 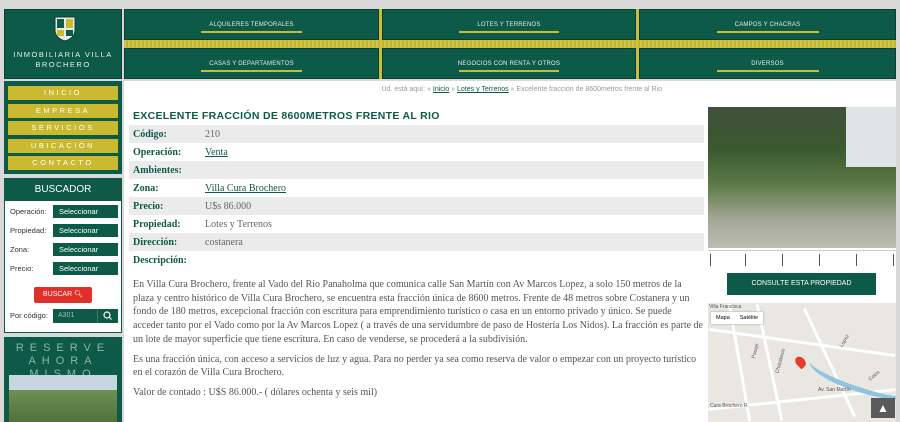 I want to click on nav-negocios: NEGOCIOS CON RENTA Y OTROS, so click(x=509, y=63).